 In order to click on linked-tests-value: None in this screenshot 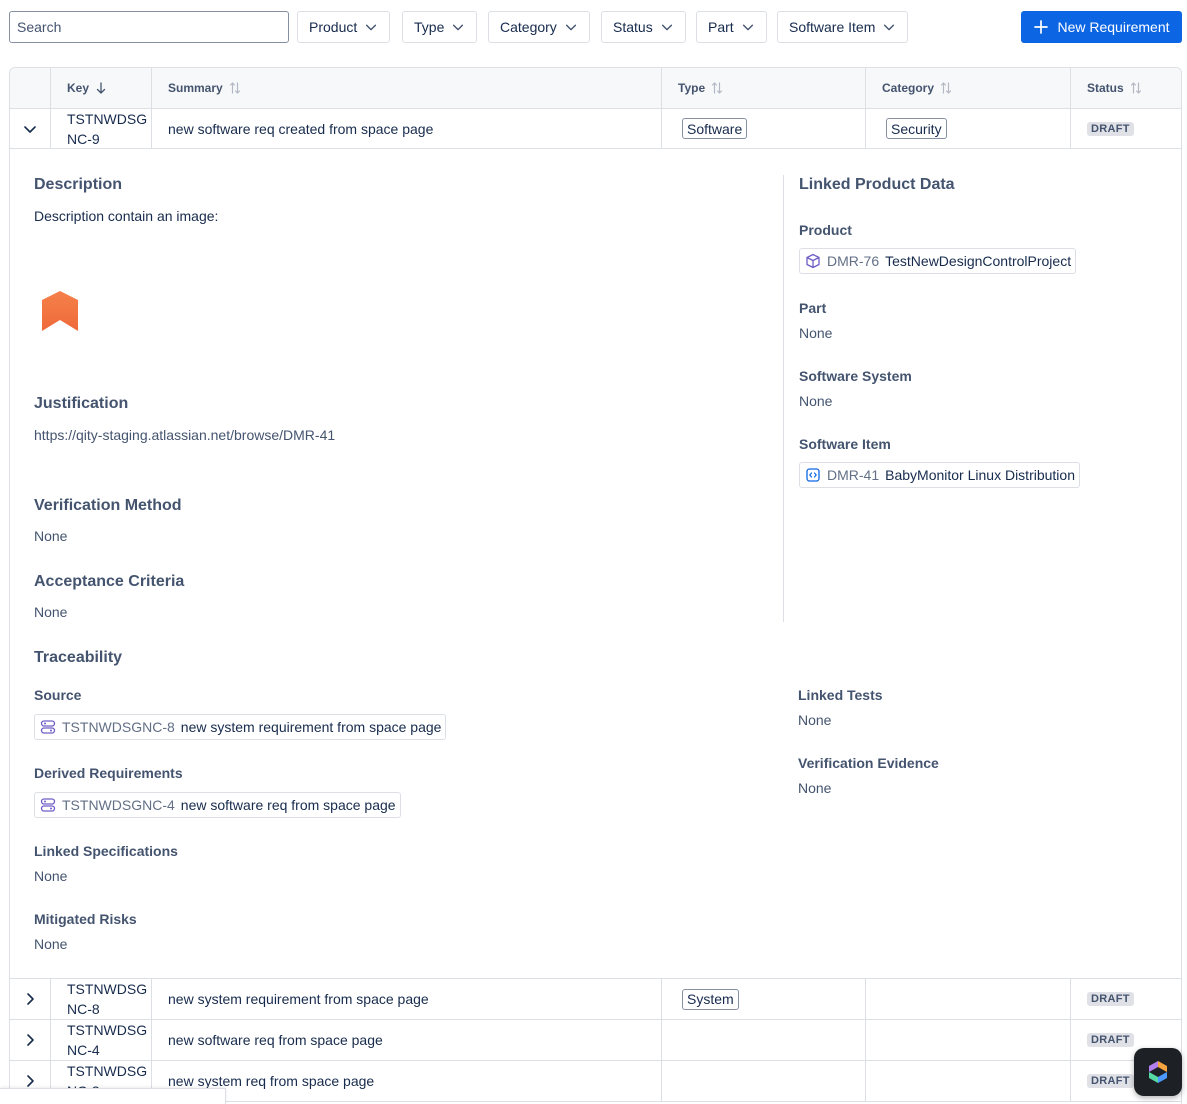, I will do `click(815, 720)`.